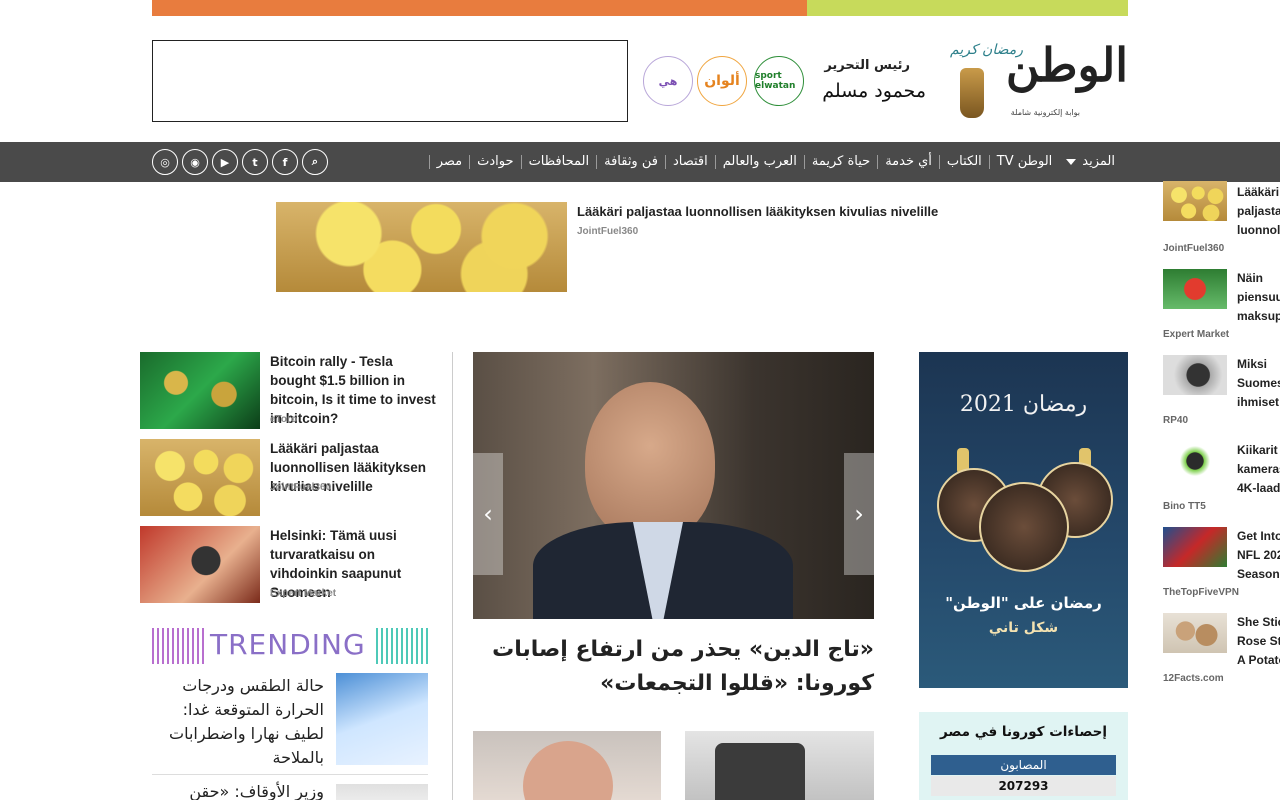  I want to click on nav-item-egypt: مصر, so click(448, 162).